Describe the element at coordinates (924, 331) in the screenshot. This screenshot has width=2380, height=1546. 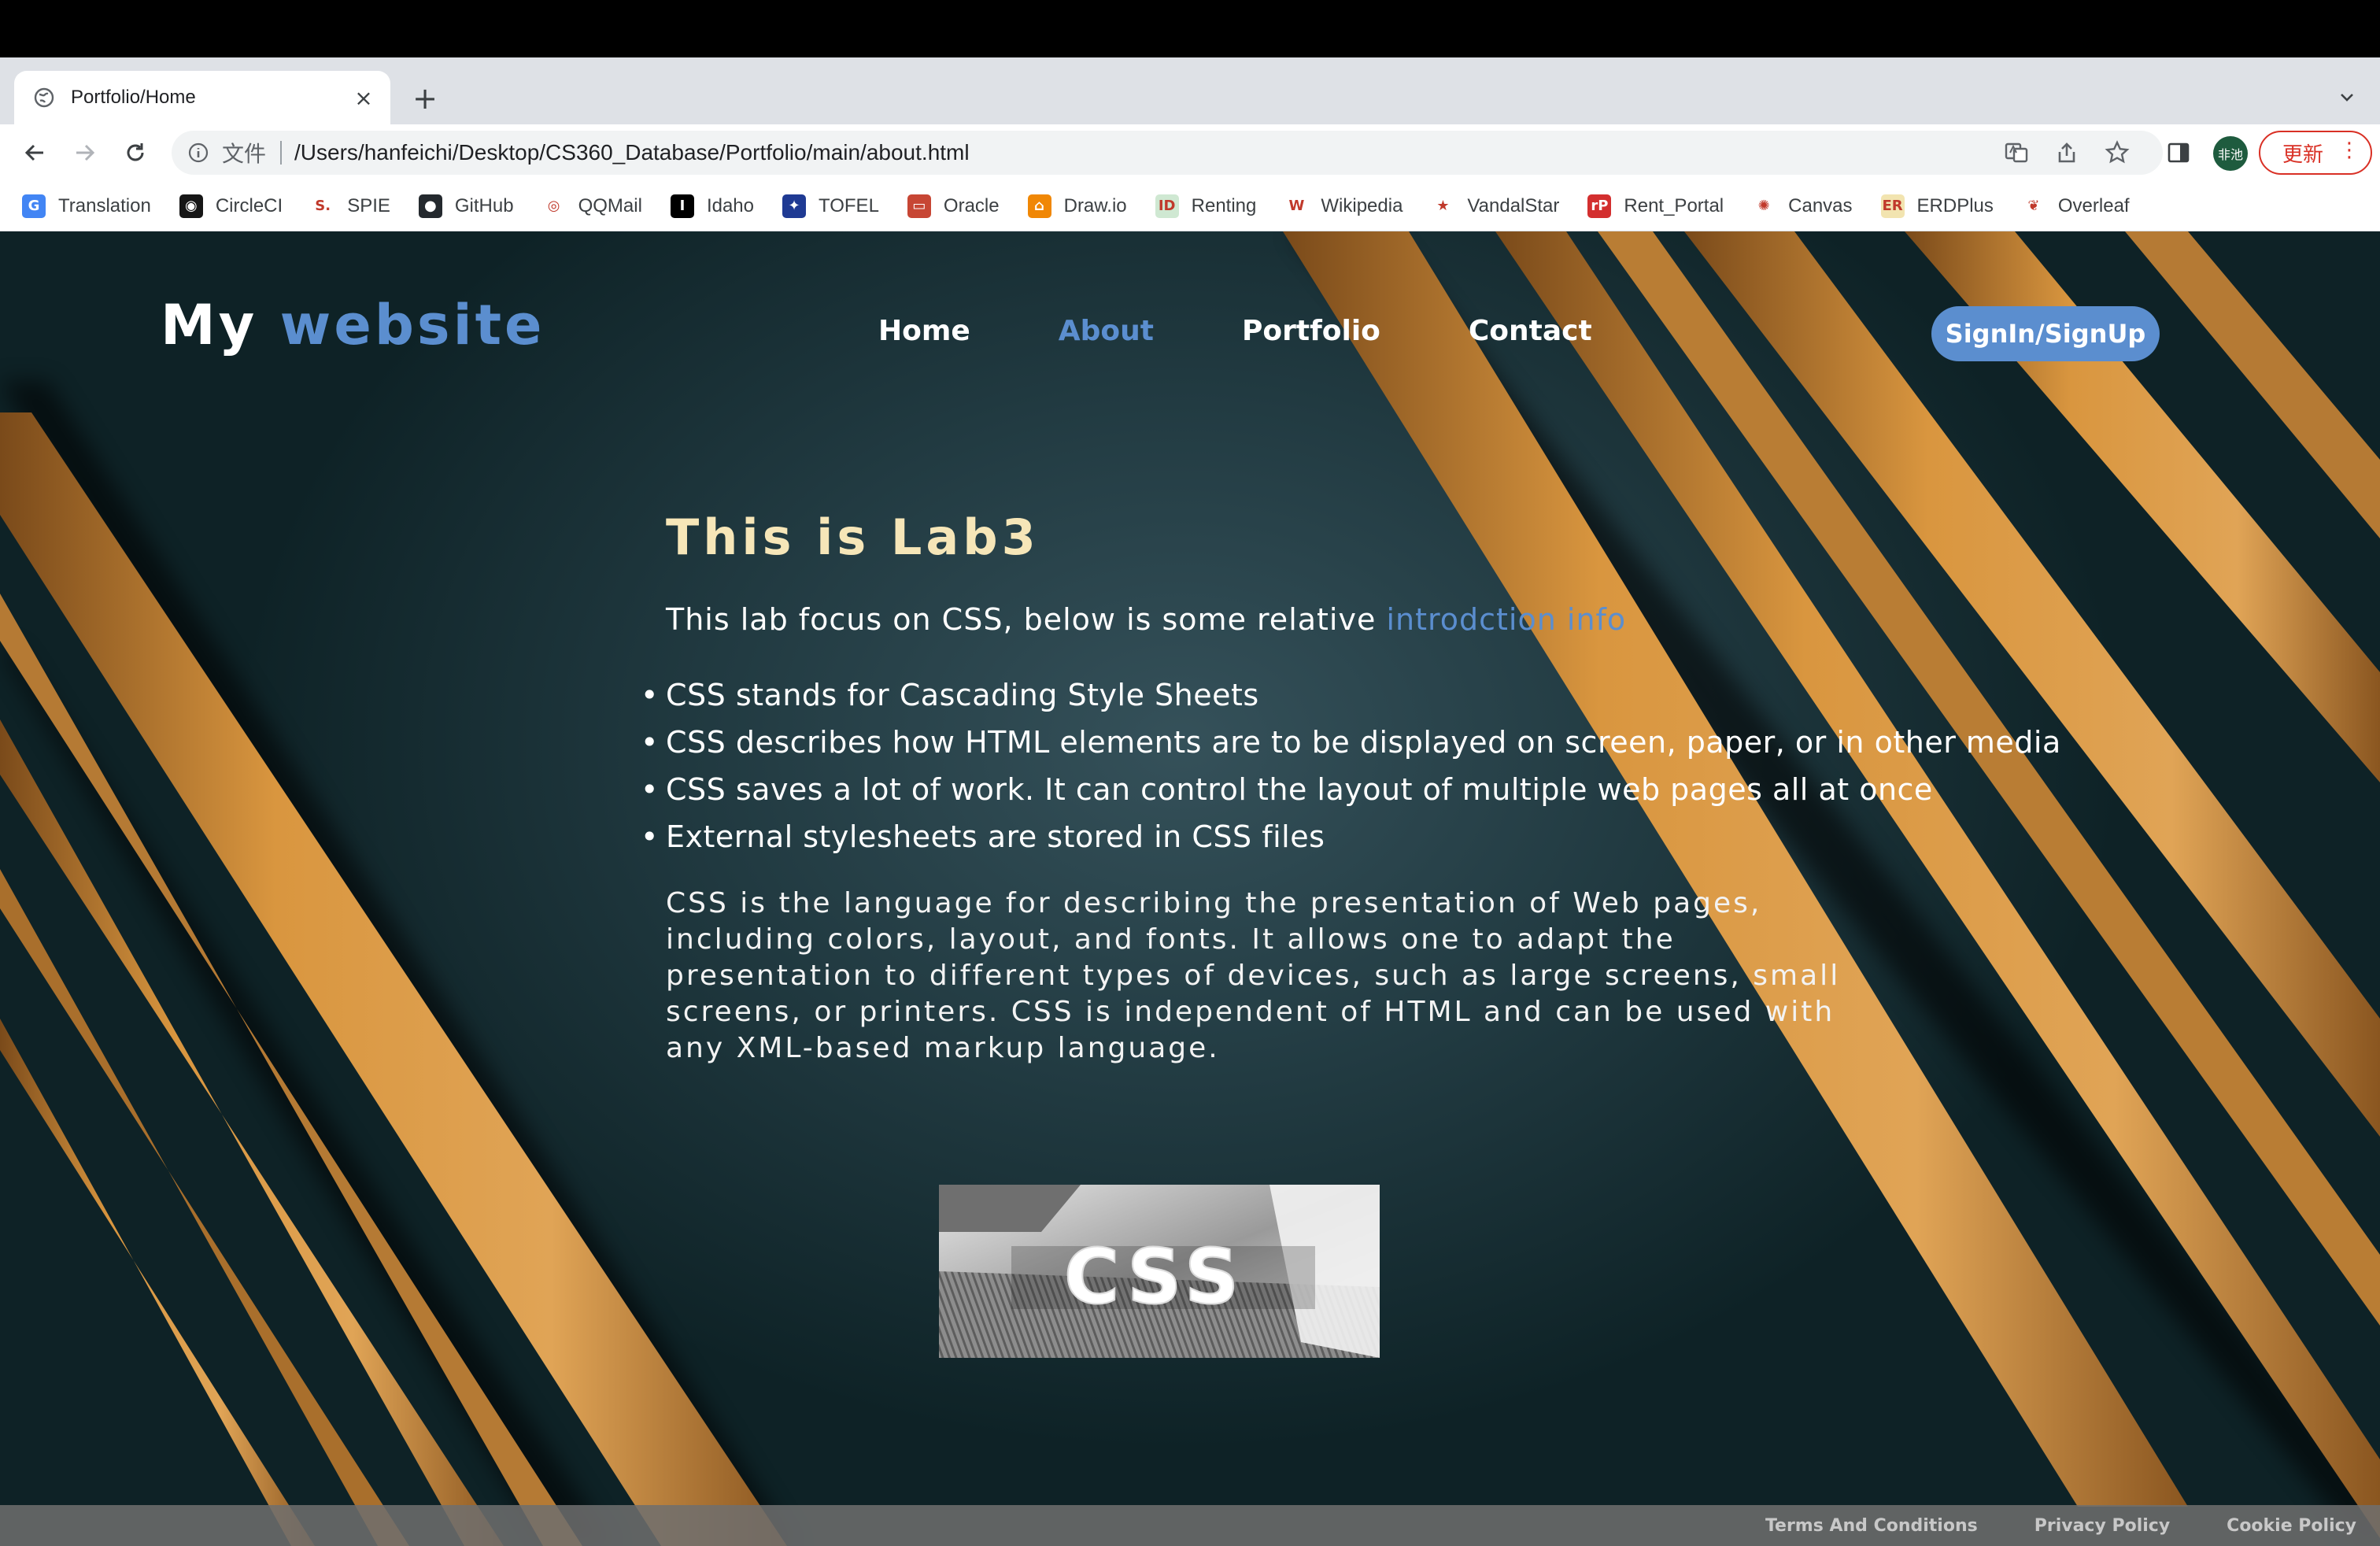
I see `nav-home: Home` at that location.